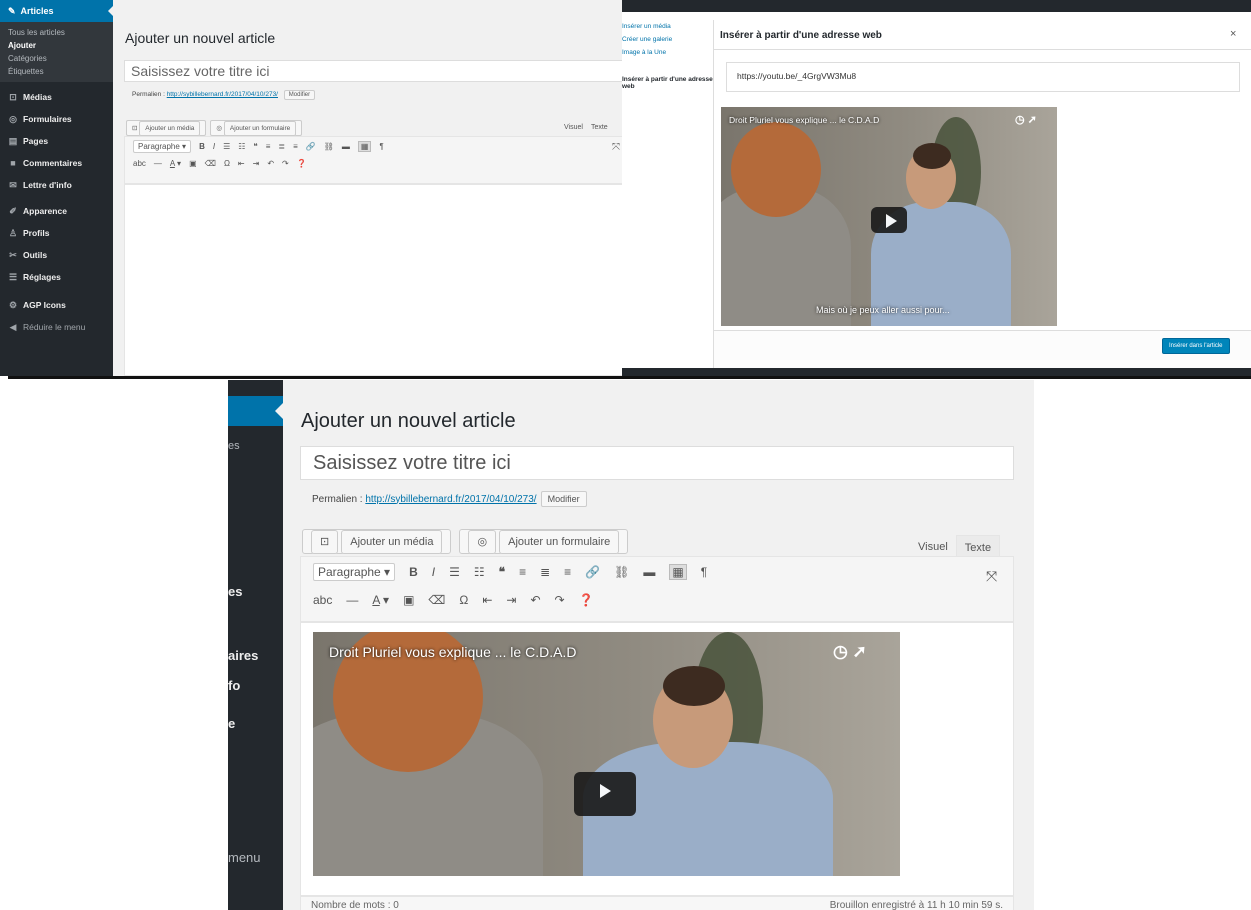 This screenshot has height=910, width=1251. What do you see at coordinates (56, 11) in the screenshot?
I see `sidebar-item-articles: ✎ Articles` at bounding box center [56, 11].